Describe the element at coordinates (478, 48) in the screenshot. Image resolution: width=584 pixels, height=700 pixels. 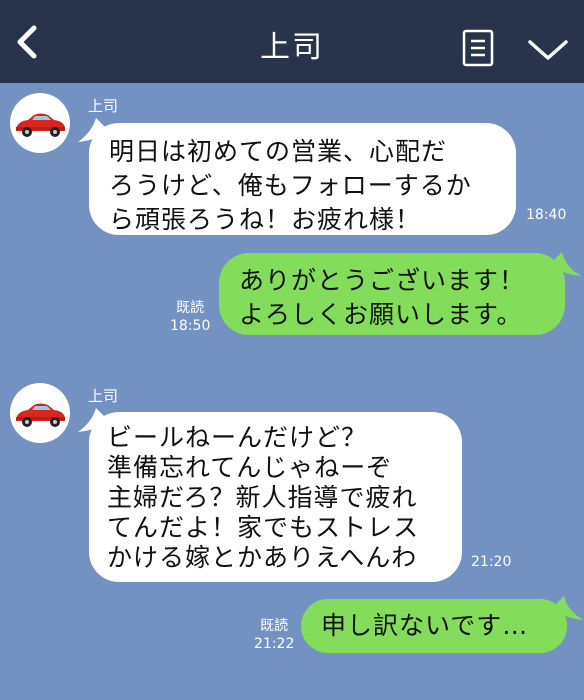
I see `note-icon` at that location.